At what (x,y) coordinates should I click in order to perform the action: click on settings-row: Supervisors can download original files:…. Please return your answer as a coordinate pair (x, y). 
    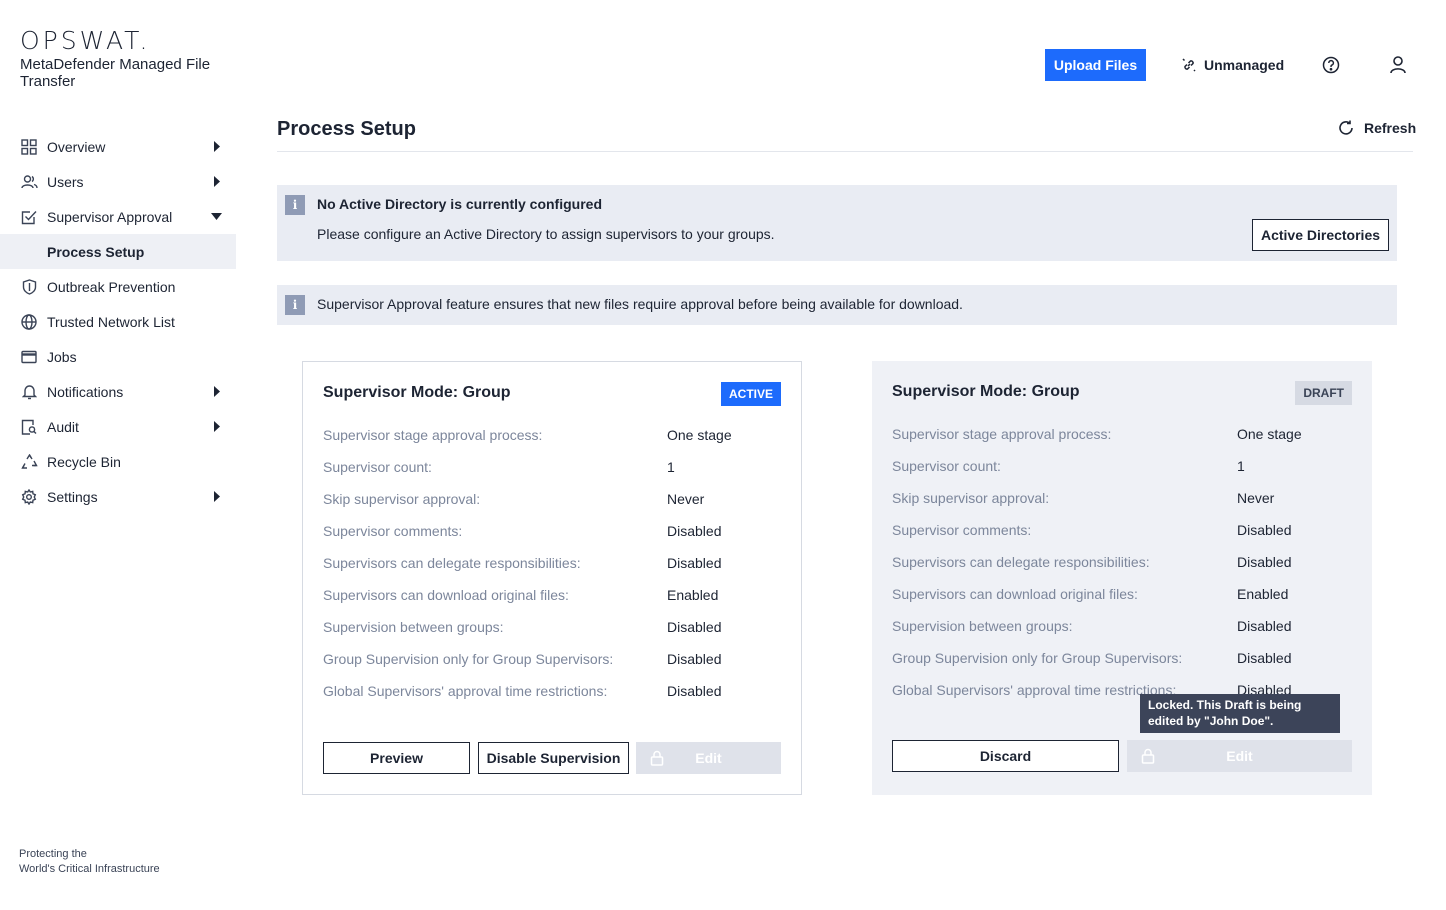
    Looking at the image, I should click on (553, 599).